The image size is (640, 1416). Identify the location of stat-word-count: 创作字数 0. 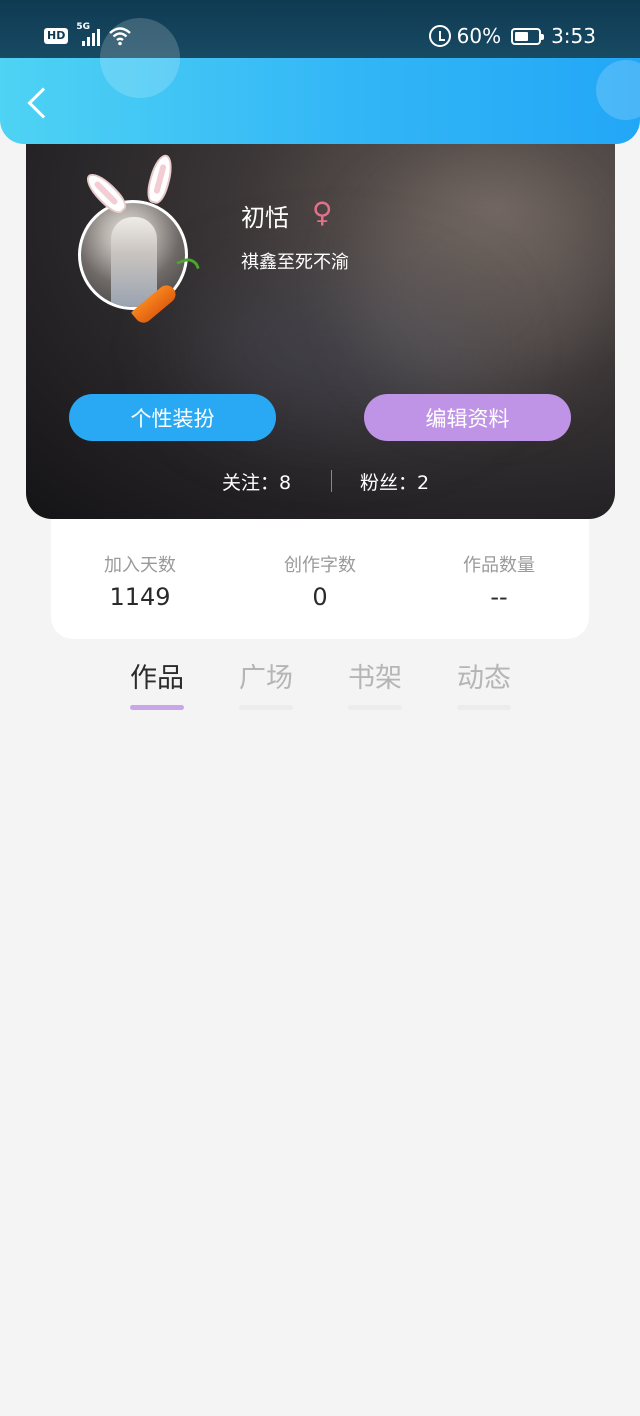
(320, 581).